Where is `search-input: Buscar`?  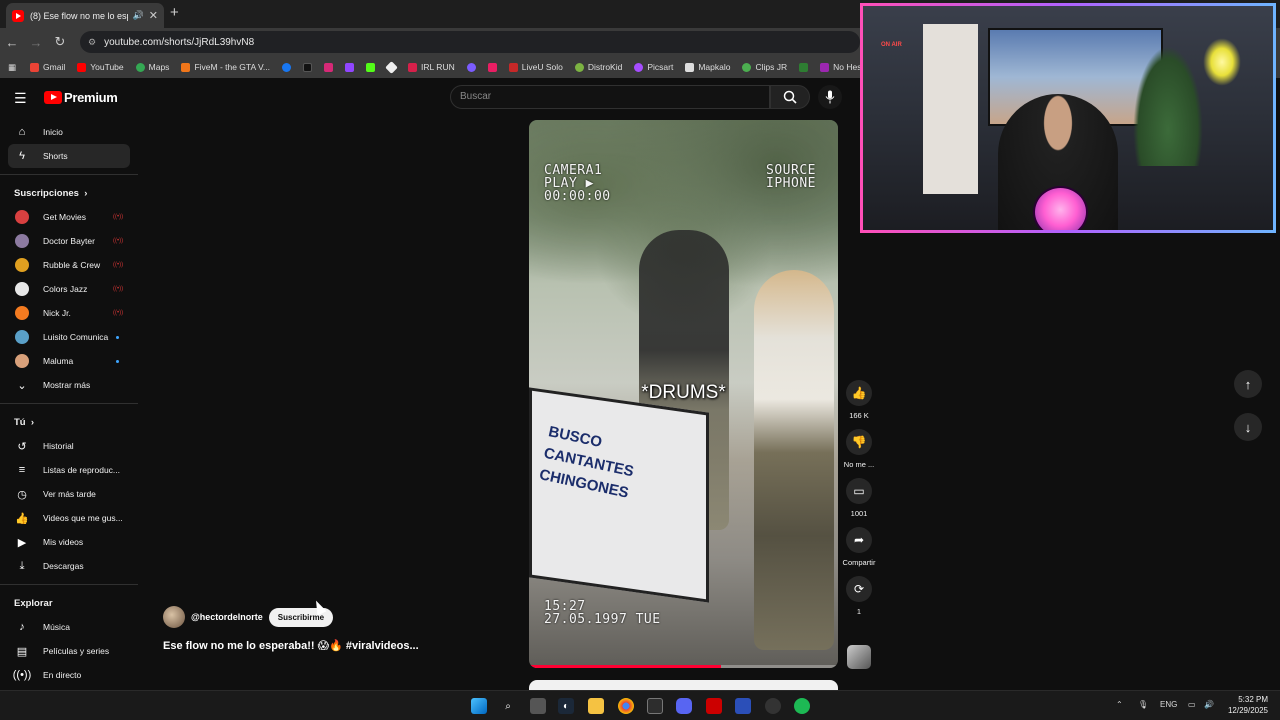
search-input: Buscar is located at coordinates (610, 97).